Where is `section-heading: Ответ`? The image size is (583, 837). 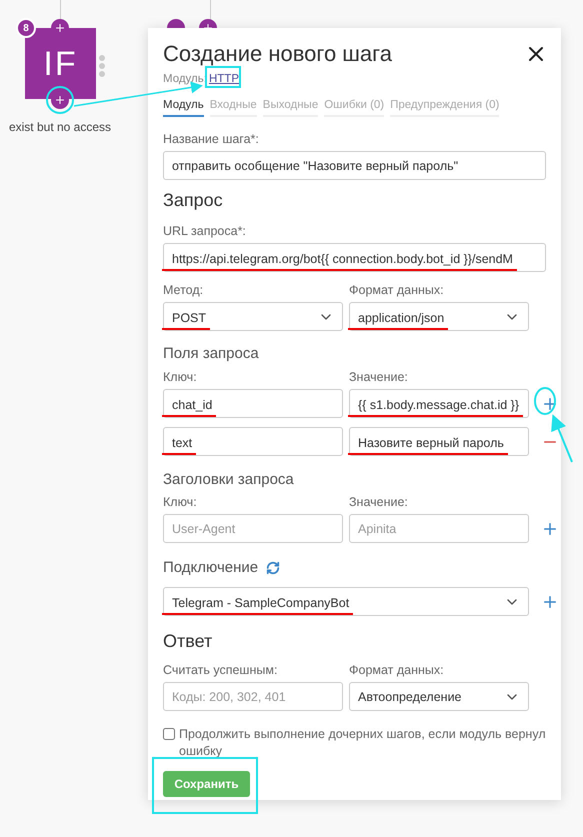 section-heading: Ответ is located at coordinates (188, 641).